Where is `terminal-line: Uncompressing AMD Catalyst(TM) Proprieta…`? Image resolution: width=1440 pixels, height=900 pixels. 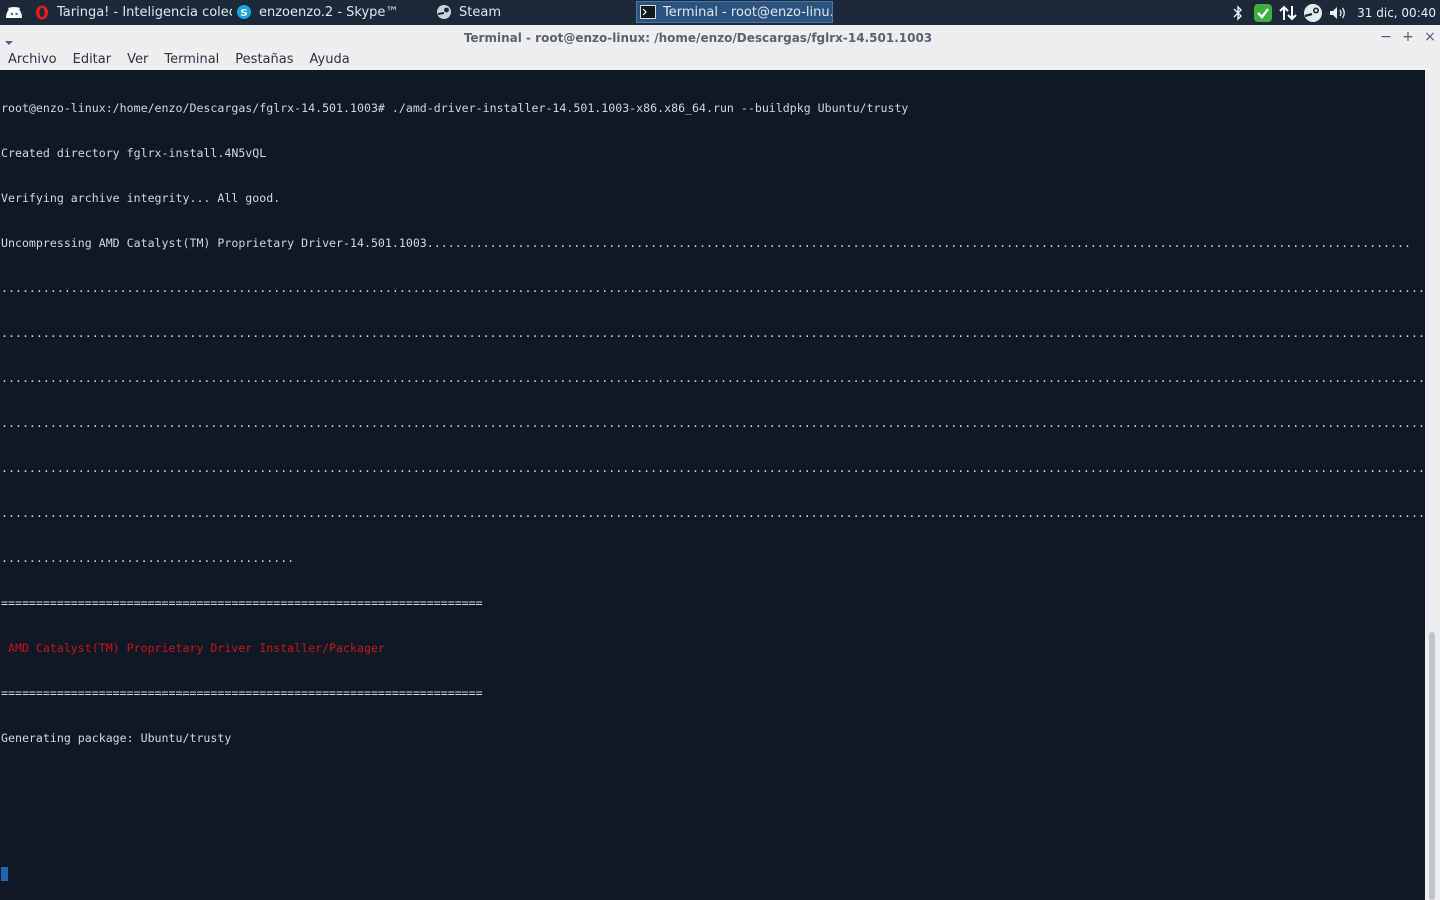
terminal-line: Uncompressing AMD Catalyst(TM) Proprieta… is located at coordinates (706, 243).